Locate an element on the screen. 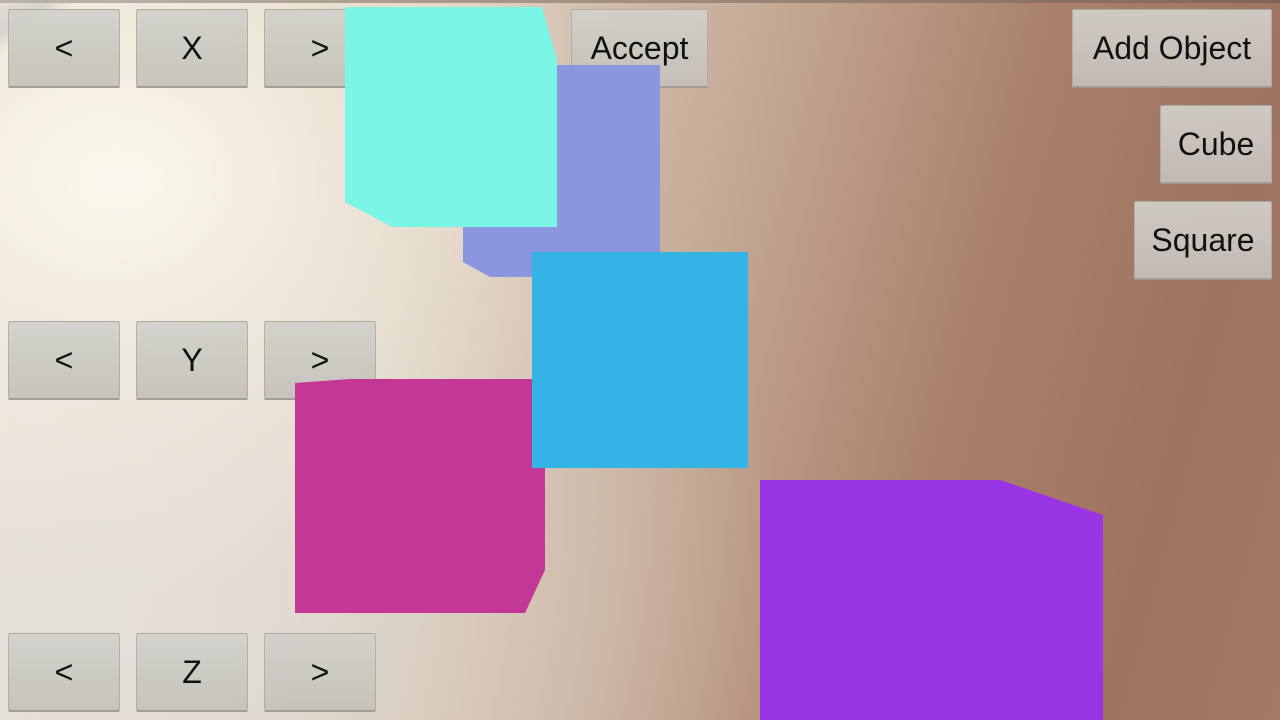 The height and width of the screenshot is (720, 1280). mint-cube is located at coordinates (451, 117).